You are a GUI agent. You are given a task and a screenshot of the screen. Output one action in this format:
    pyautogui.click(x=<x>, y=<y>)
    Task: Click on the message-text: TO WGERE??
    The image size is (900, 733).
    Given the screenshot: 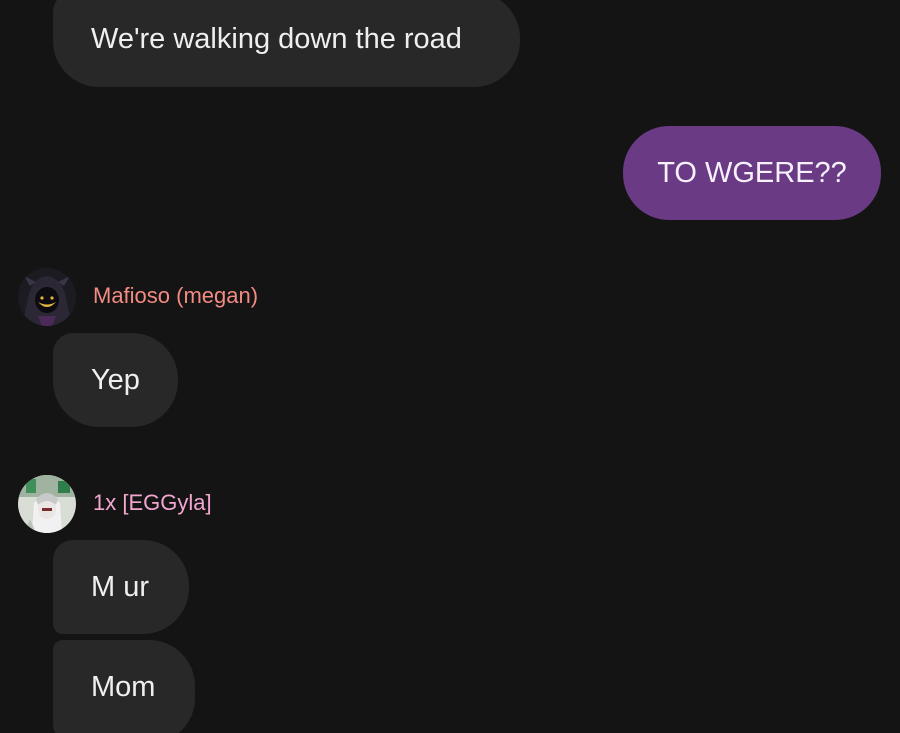 What is the action you would take?
    pyautogui.click(x=752, y=172)
    